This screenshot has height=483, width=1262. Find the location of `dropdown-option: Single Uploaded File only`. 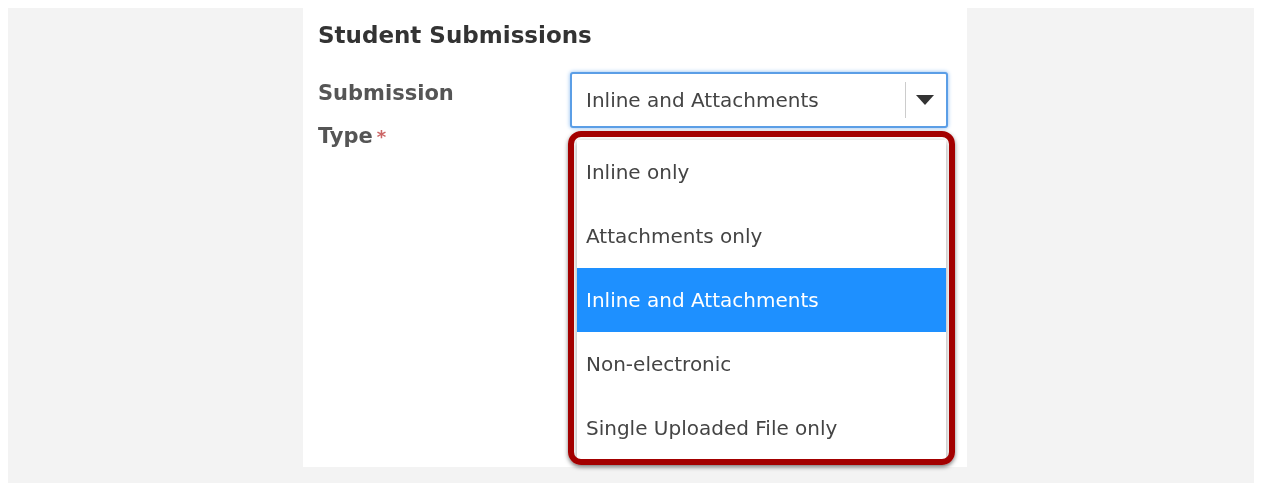

dropdown-option: Single Uploaded File only is located at coordinates (761, 428).